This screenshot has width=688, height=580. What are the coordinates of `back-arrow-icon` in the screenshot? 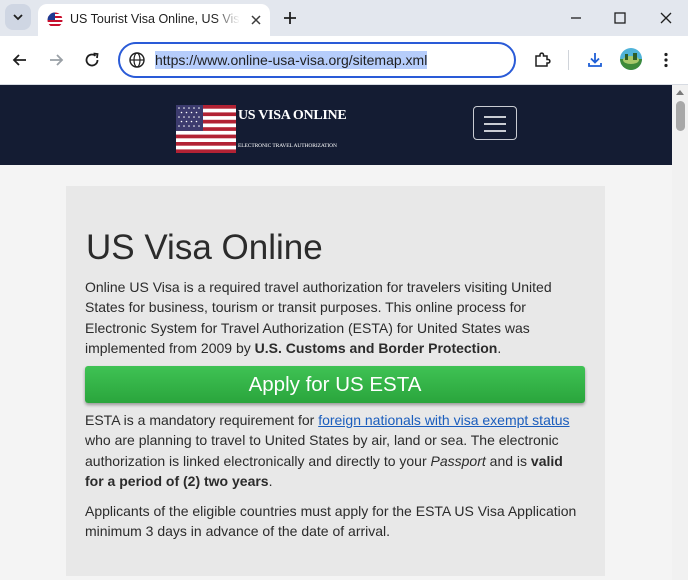 It's located at (20, 60).